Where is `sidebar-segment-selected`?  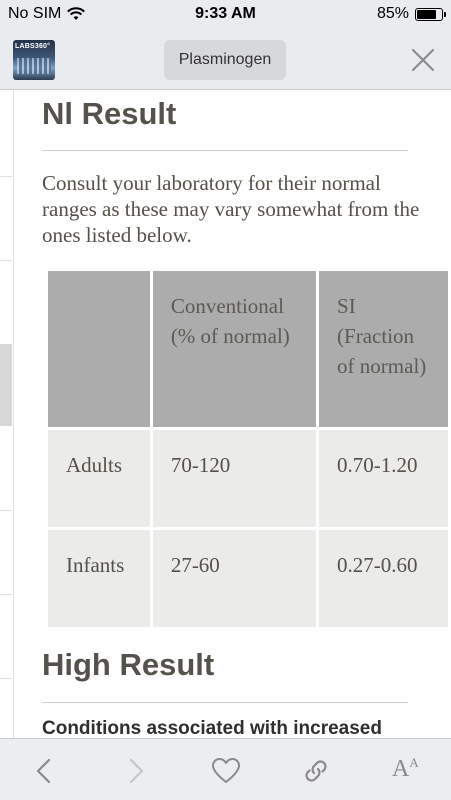 sidebar-segment-selected is located at coordinates (6, 385).